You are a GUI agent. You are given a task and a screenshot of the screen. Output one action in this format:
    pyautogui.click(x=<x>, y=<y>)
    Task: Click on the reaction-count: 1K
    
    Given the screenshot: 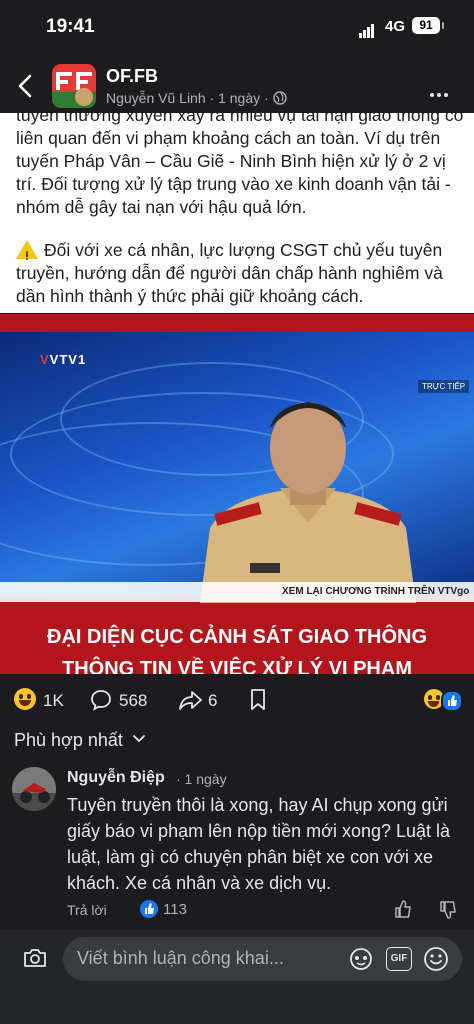 What is the action you would take?
    pyautogui.click(x=53, y=701)
    